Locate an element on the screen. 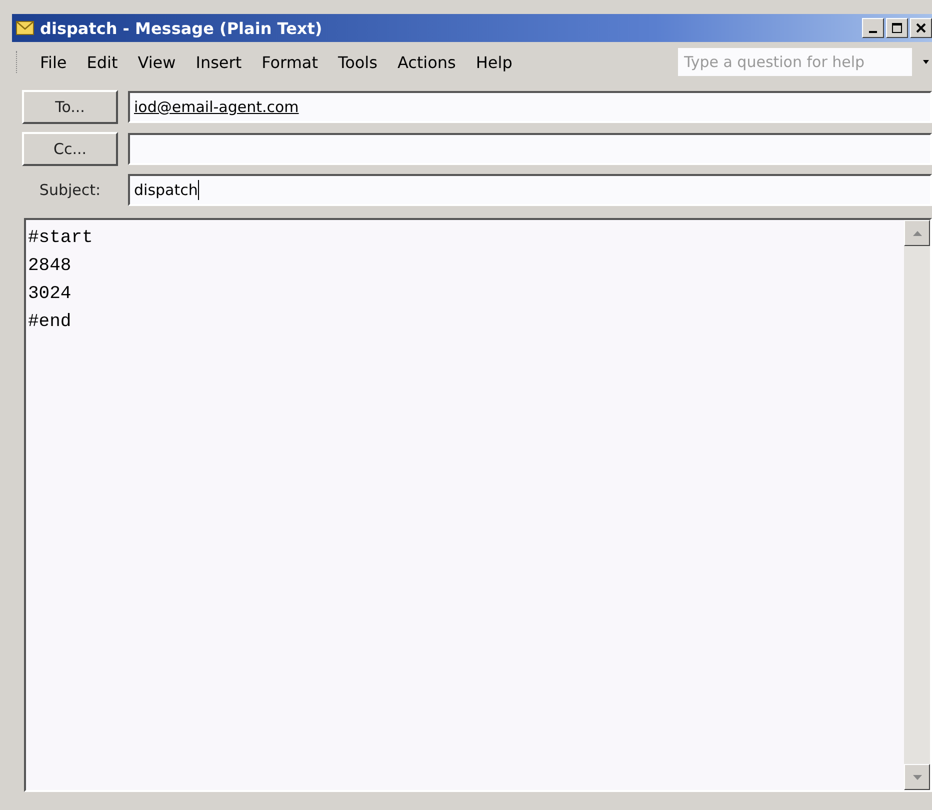 The height and width of the screenshot is (810, 932). subject-label: Subject: is located at coordinates (70, 190).